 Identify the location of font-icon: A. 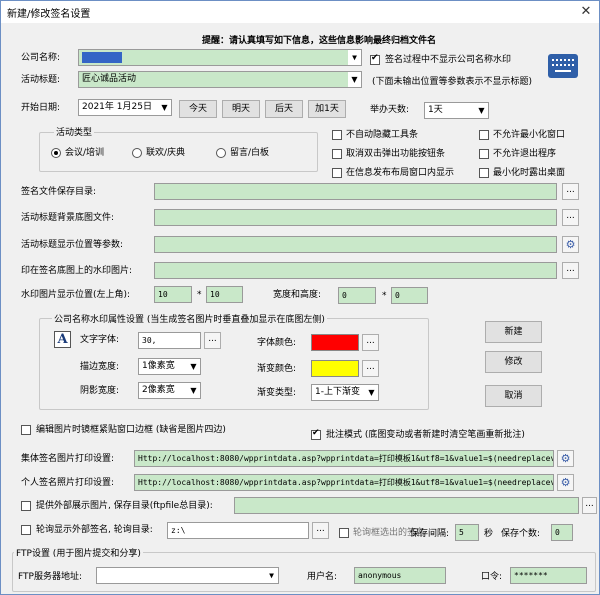
(62, 339).